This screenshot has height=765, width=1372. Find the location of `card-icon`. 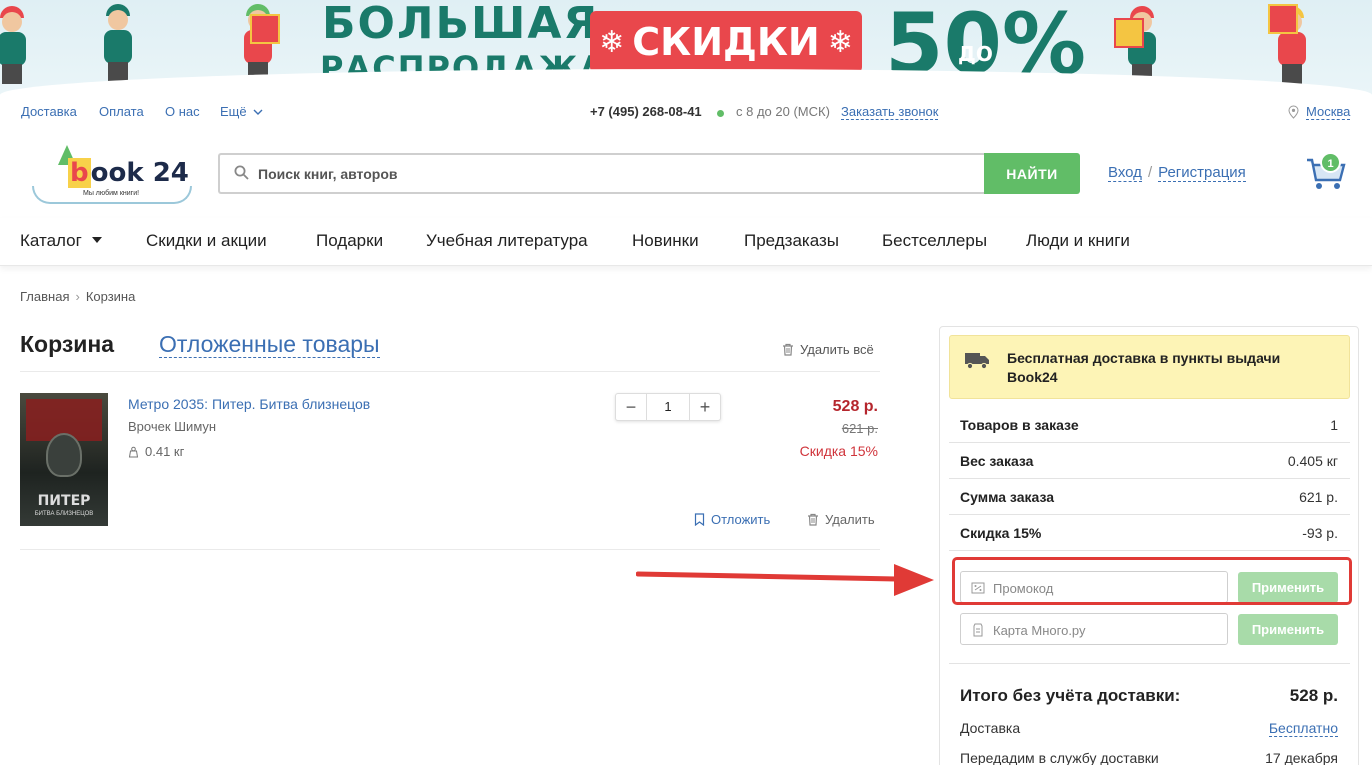

card-icon is located at coordinates (978, 630).